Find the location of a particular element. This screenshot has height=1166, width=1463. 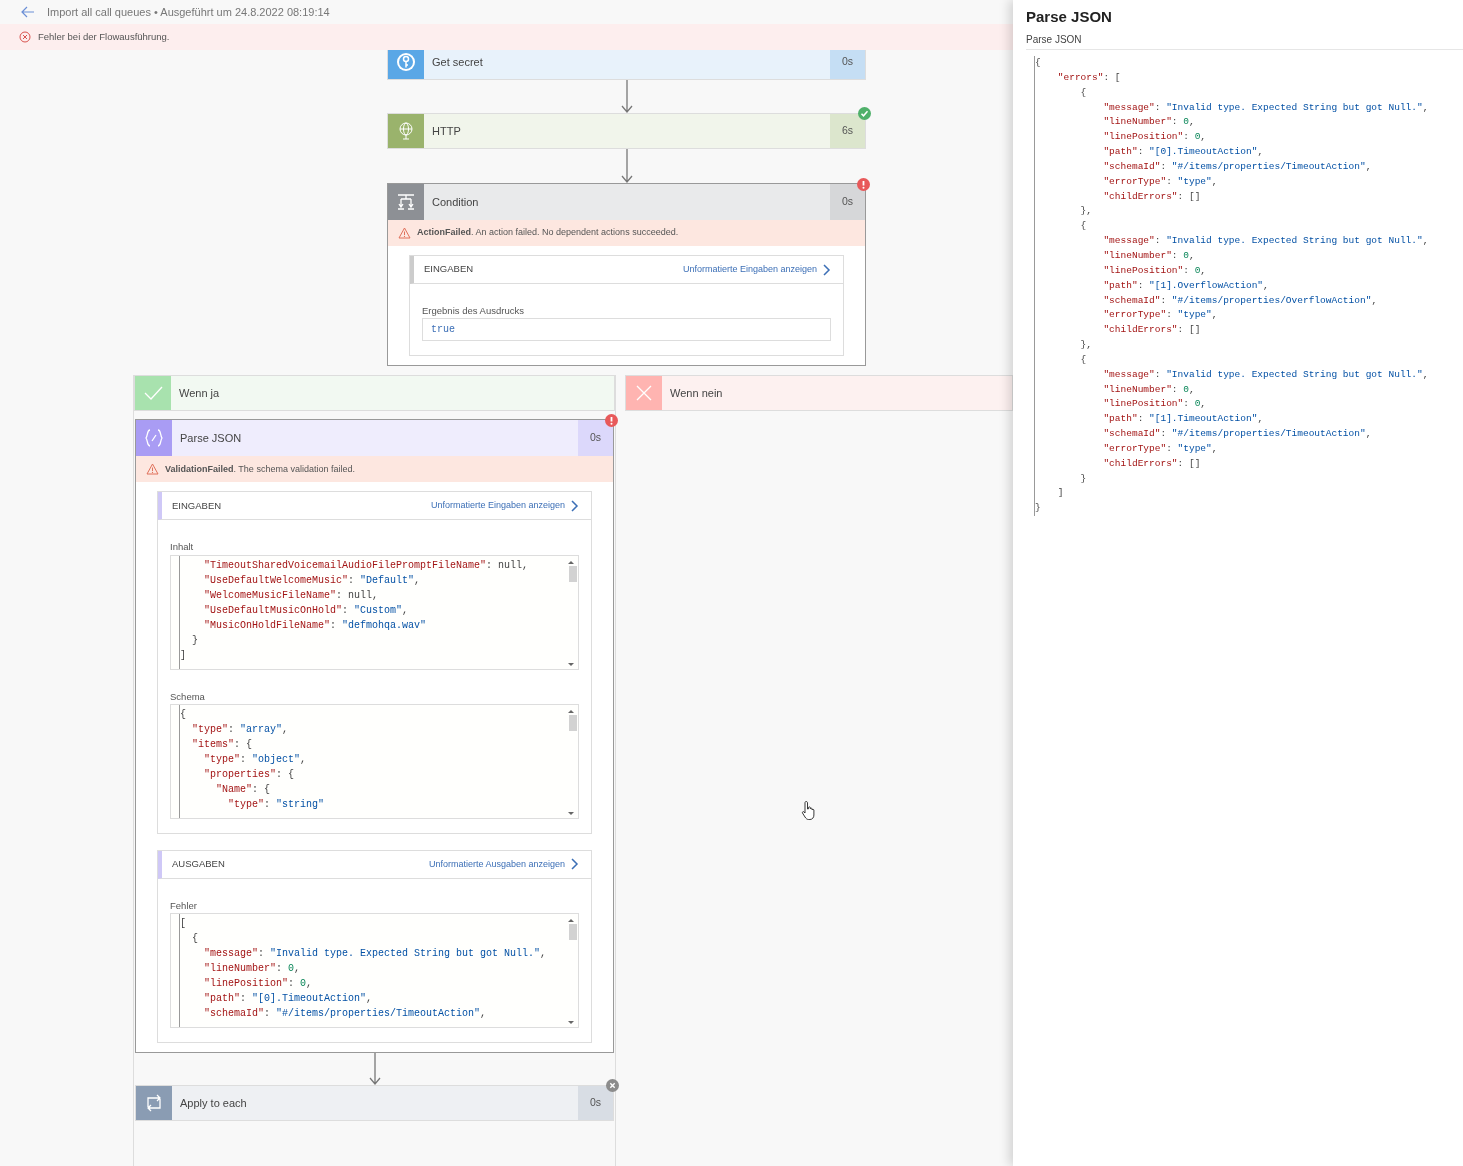

raw-data-link: Unformatierte Ausgaben anzeigen is located at coordinates (503, 864).